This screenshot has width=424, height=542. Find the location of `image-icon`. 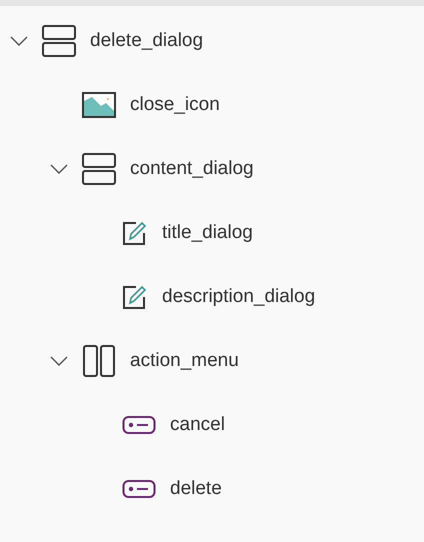

image-icon is located at coordinates (99, 105).